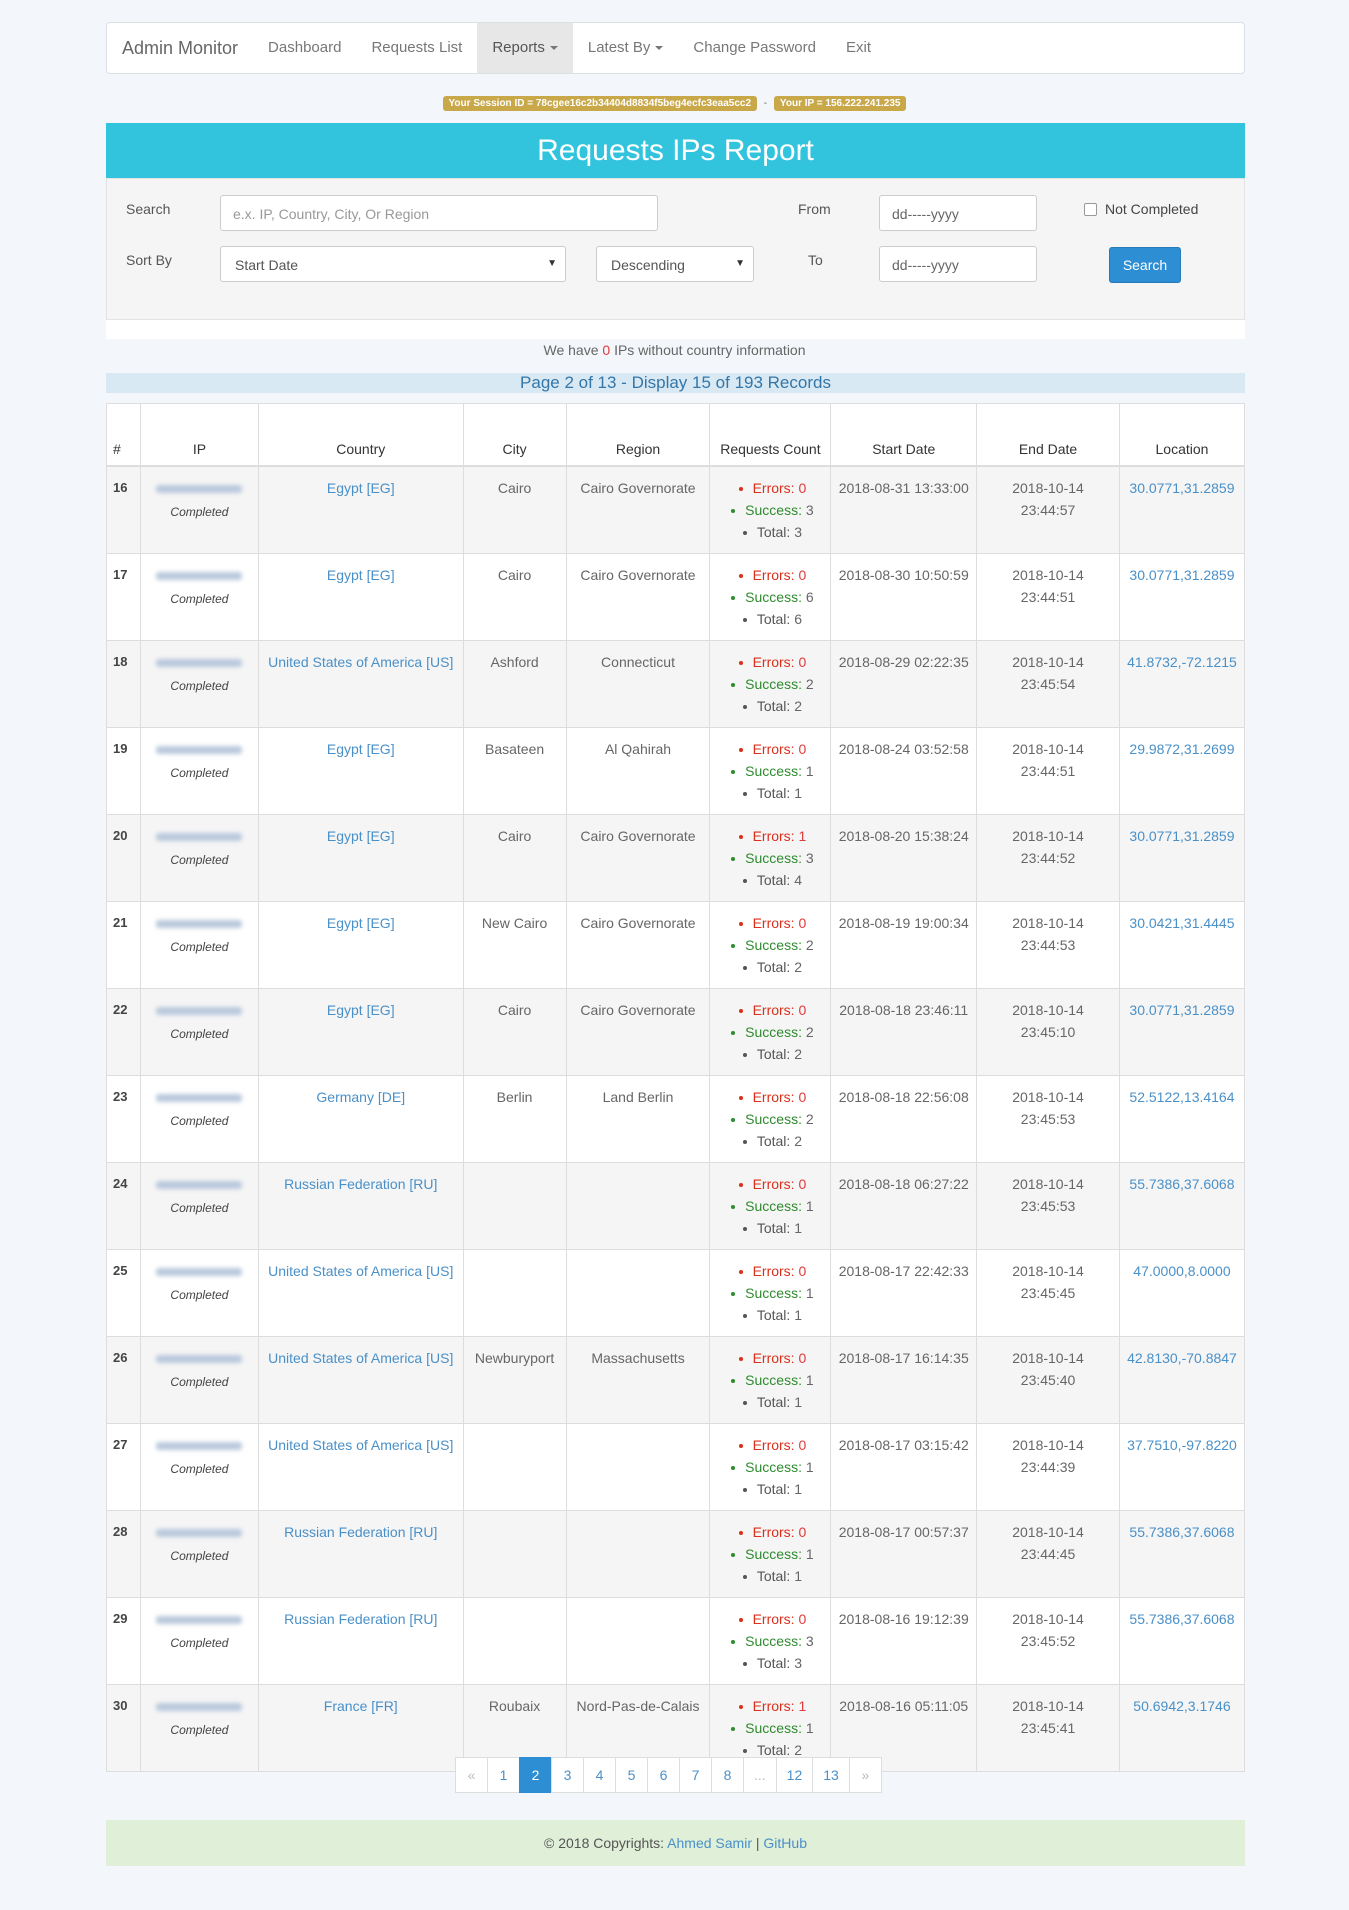  What do you see at coordinates (631, 1775) in the screenshot?
I see `page-button: 5` at bounding box center [631, 1775].